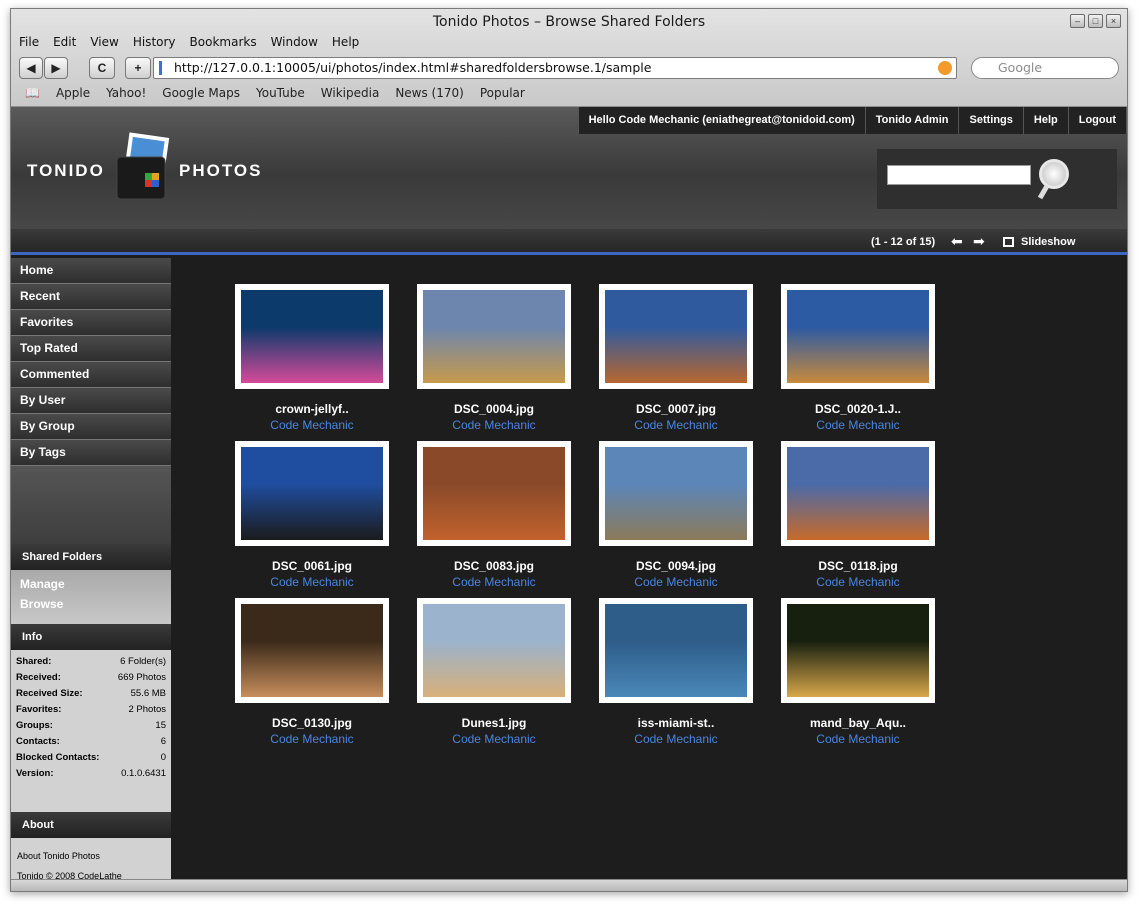 Image resolution: width=1142 pixels, height=906 pixels. What do you see at coordinates (91, 401) in the screenshot?
I see `sidebar-item-by-user: By User` at bounding box center [91, 401].